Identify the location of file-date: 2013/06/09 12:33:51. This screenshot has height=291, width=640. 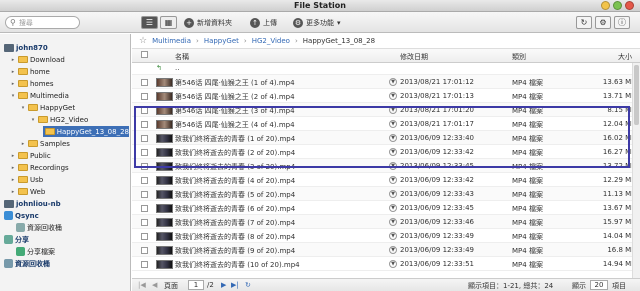
(437, 264).